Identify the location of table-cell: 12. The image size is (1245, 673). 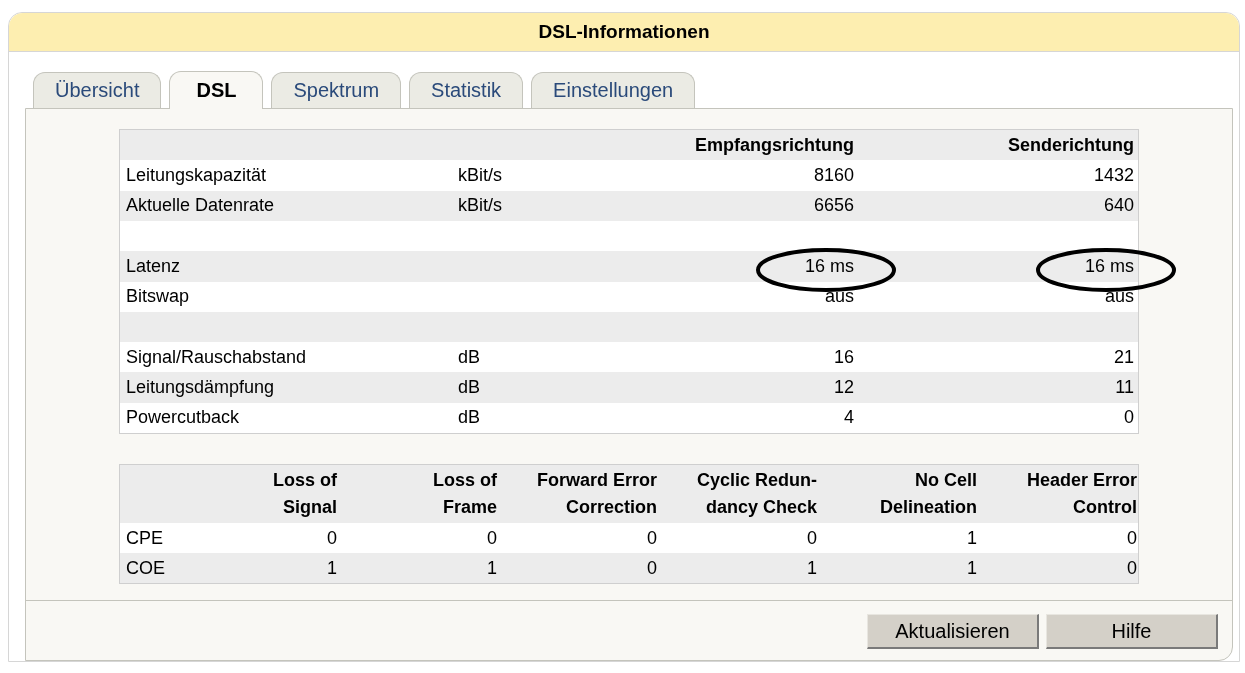
(843, 387).